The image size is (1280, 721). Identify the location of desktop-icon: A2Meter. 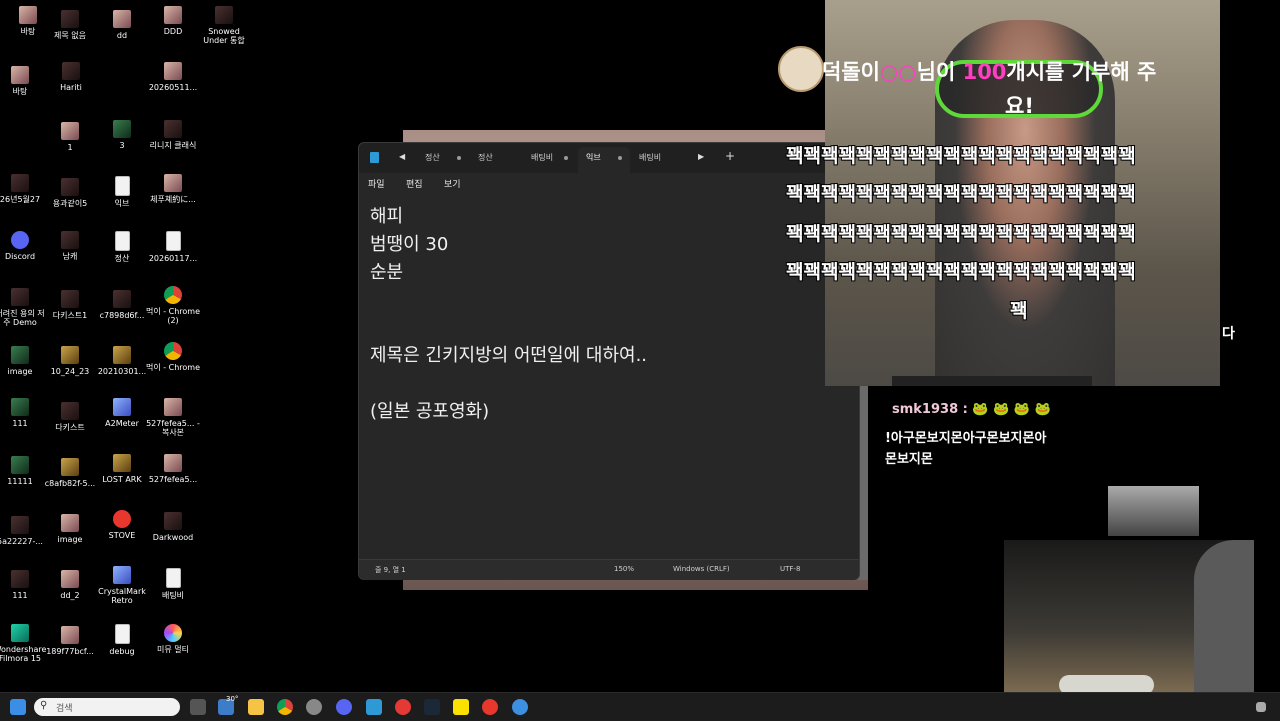
(122, 413).